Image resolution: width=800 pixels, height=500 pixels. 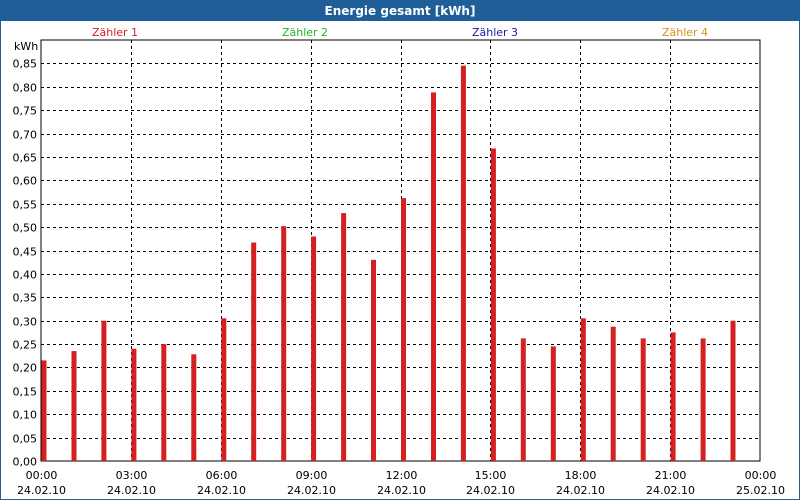 What do you see at coordinates (25, 298) in the screenshot?
I see `y-tick-label: 0,35` at bounding box center [25, 298].